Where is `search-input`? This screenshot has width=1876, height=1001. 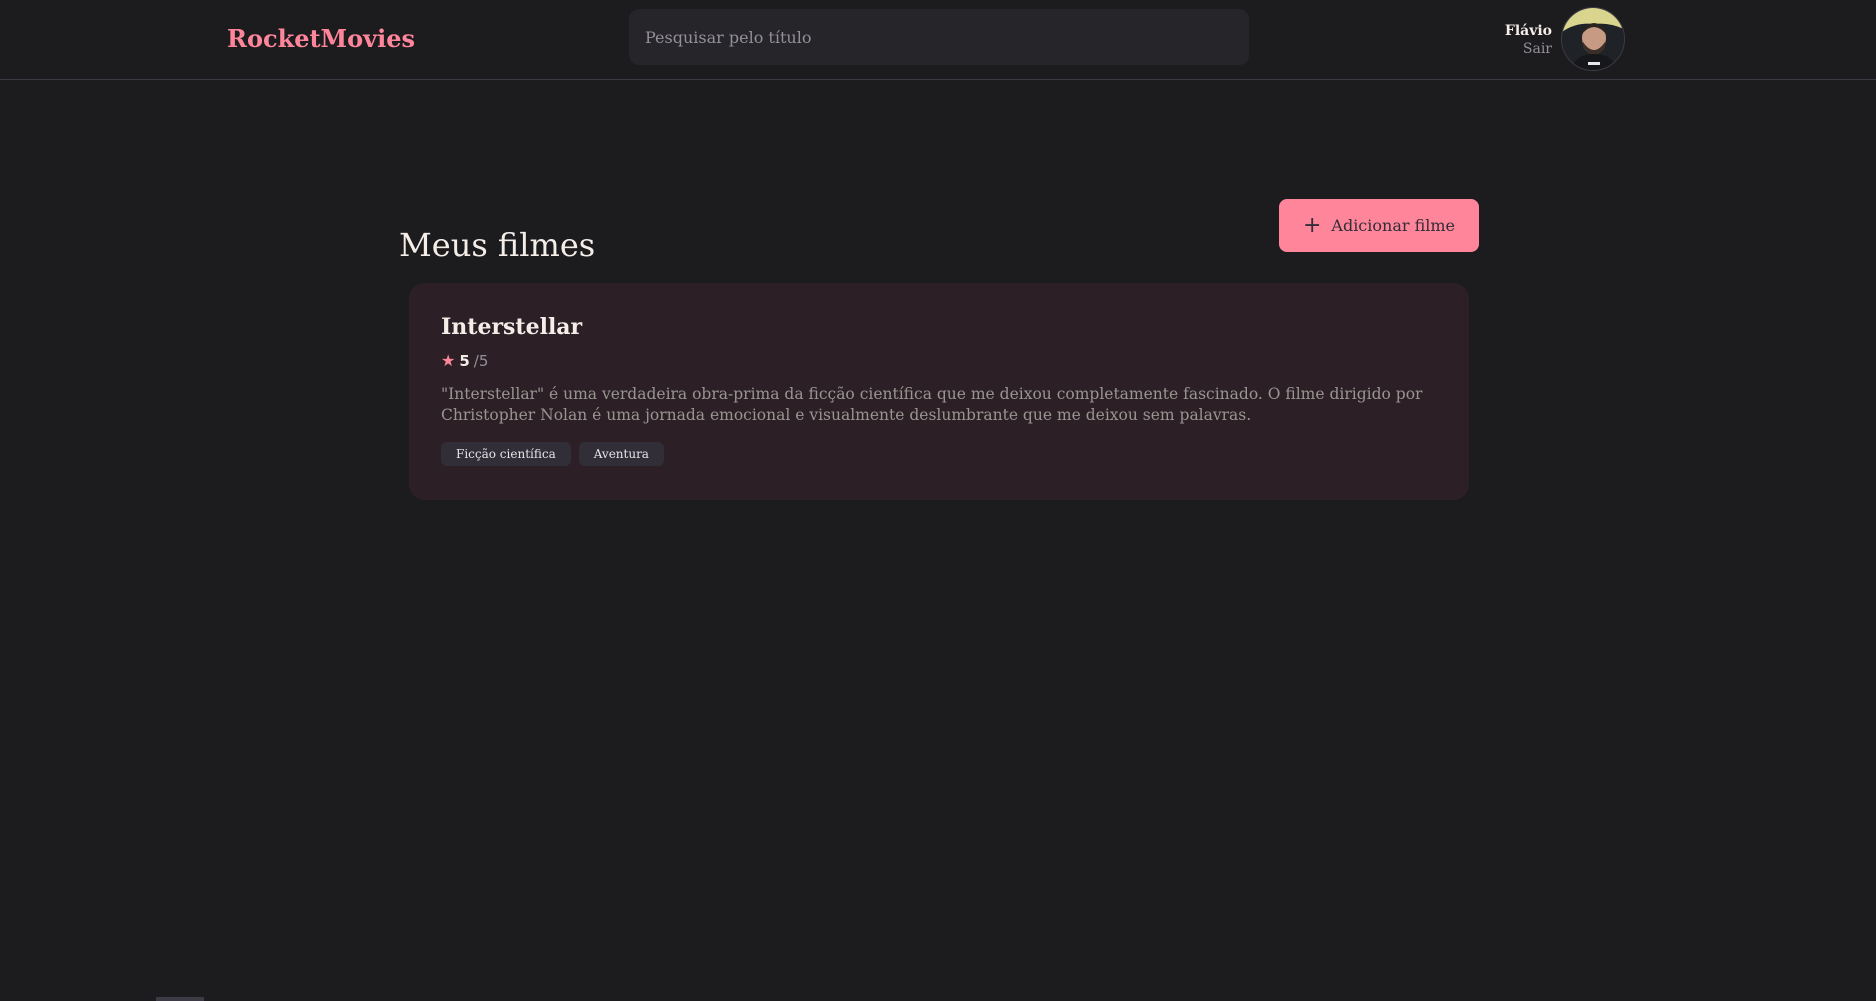
search-input is located at coordinates (939, 37).